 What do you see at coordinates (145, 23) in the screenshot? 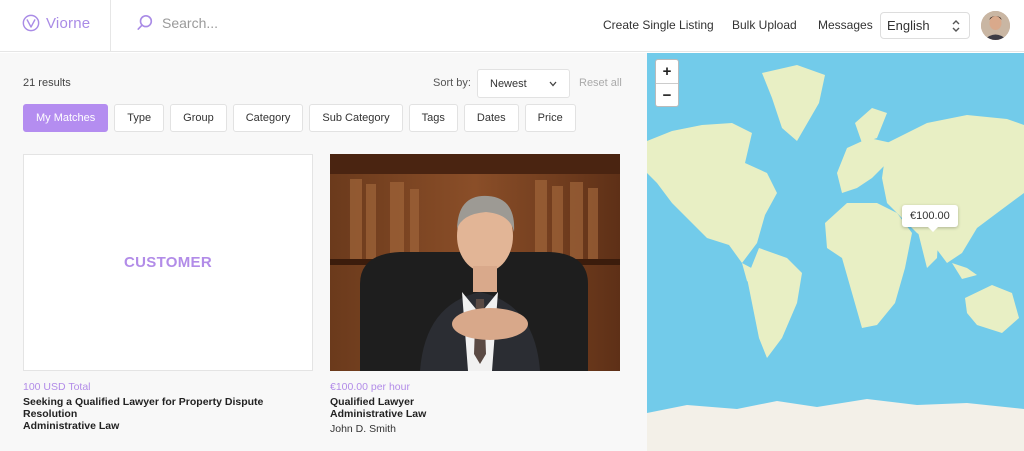
I see `search-icon` at bounding box center [145, 23].